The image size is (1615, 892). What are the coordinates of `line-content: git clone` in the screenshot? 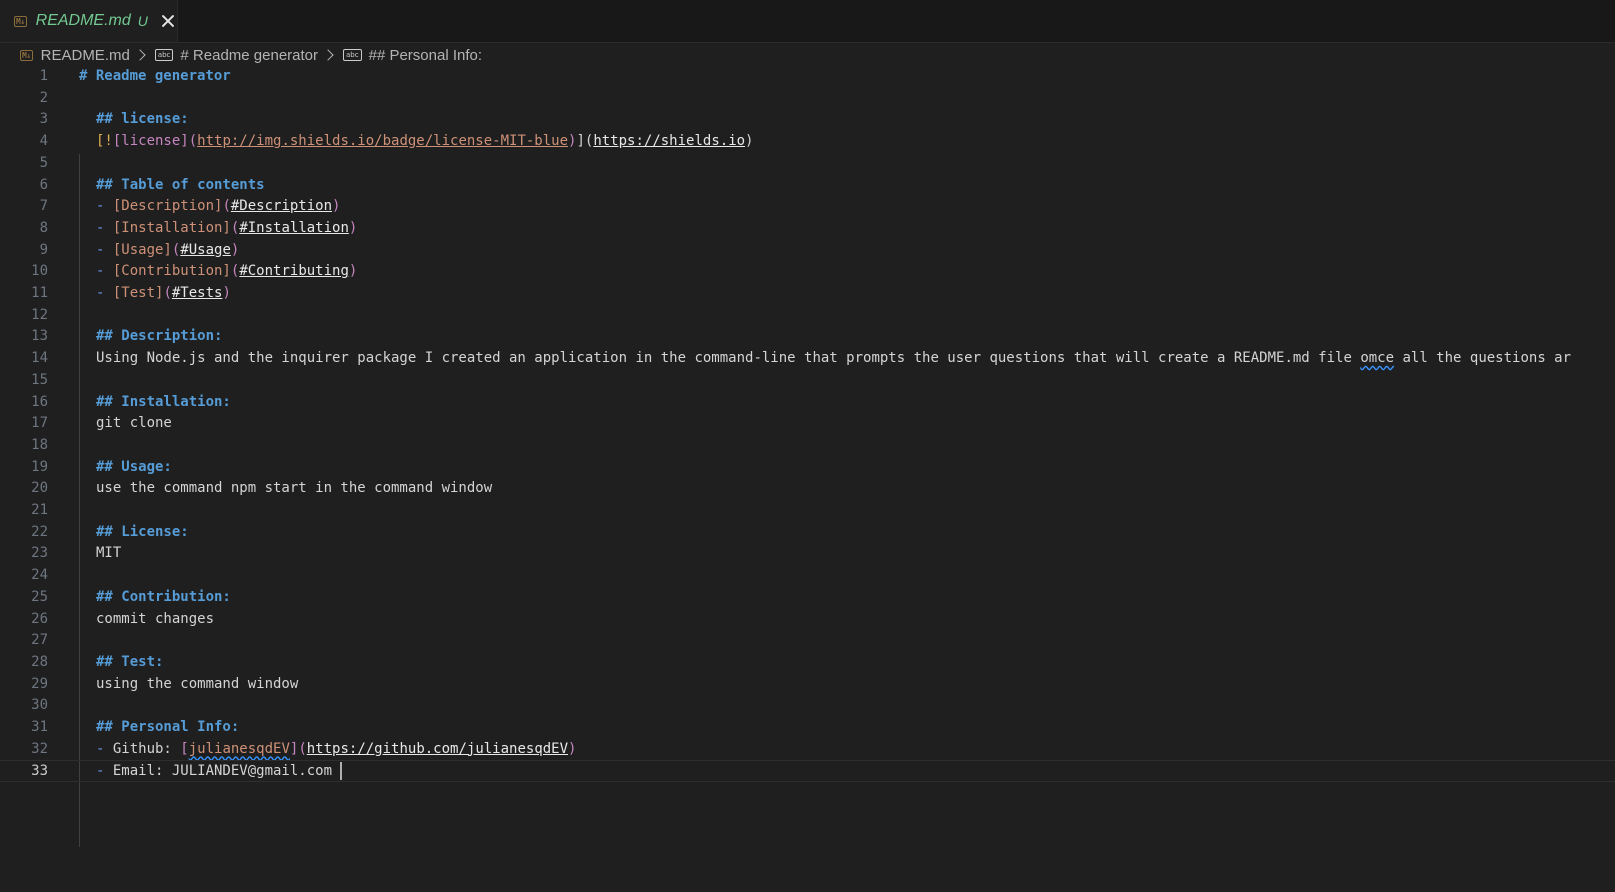 It's located at (134, 423).